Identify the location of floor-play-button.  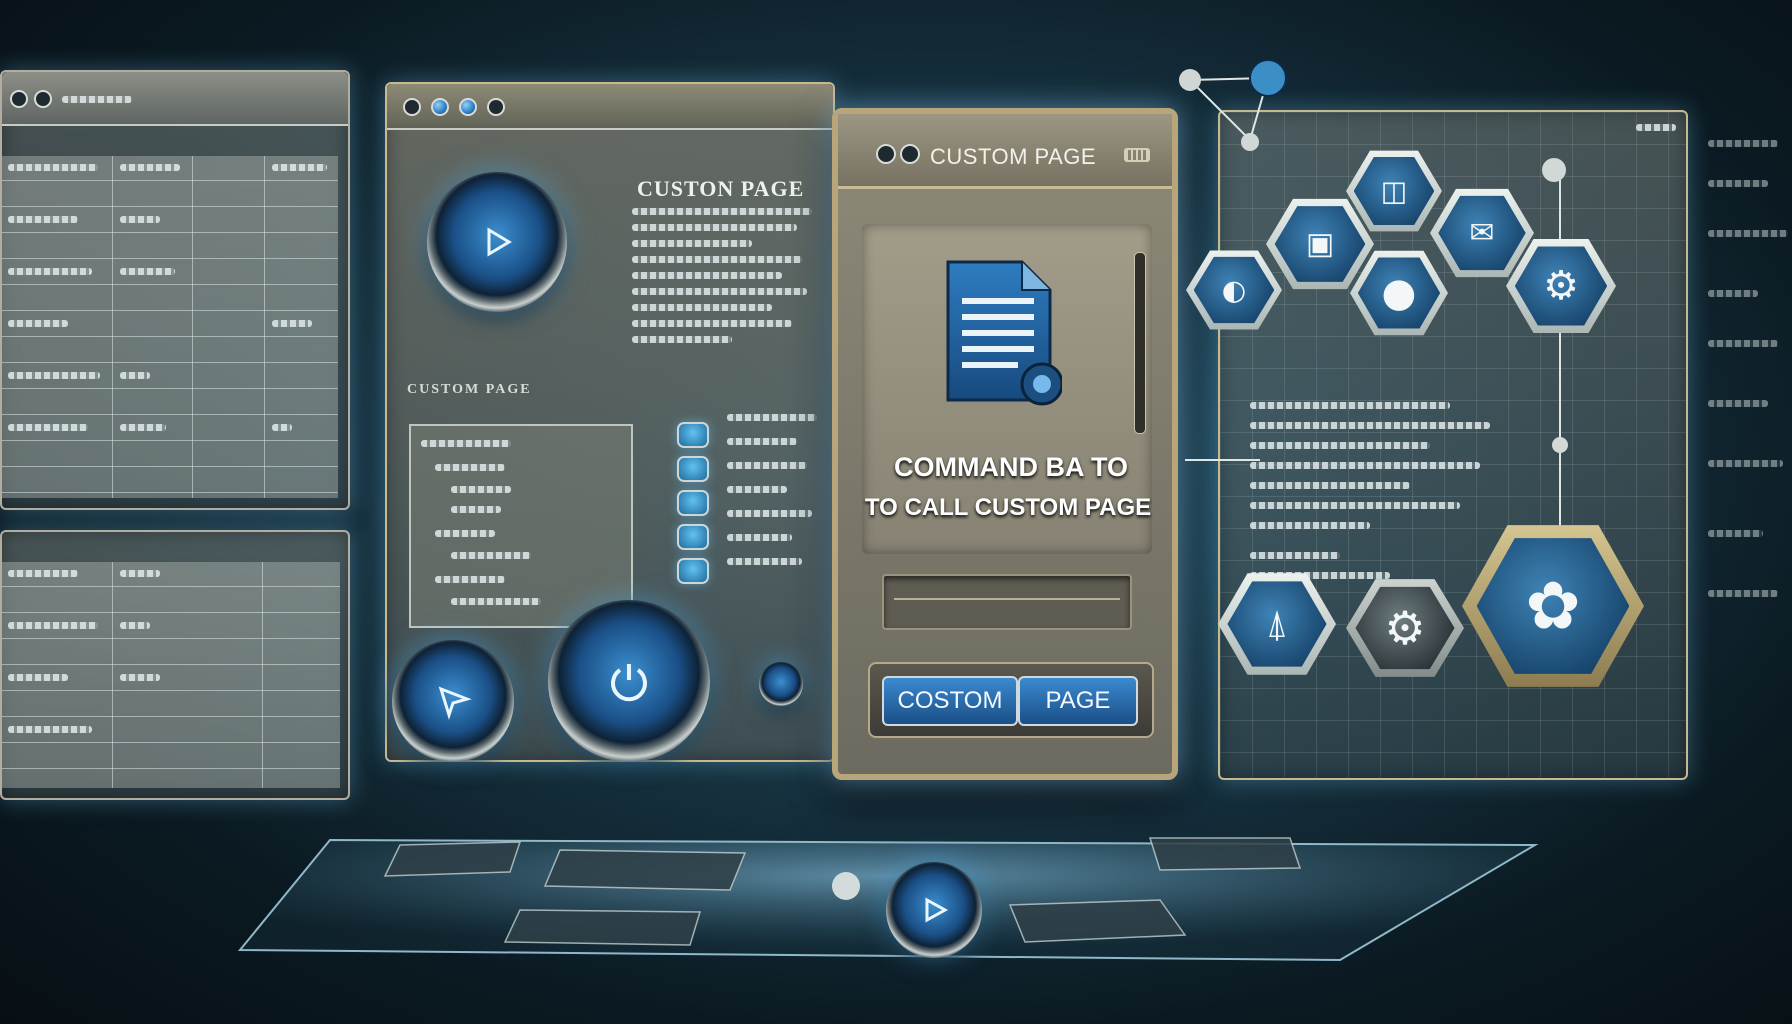
(934, 910).